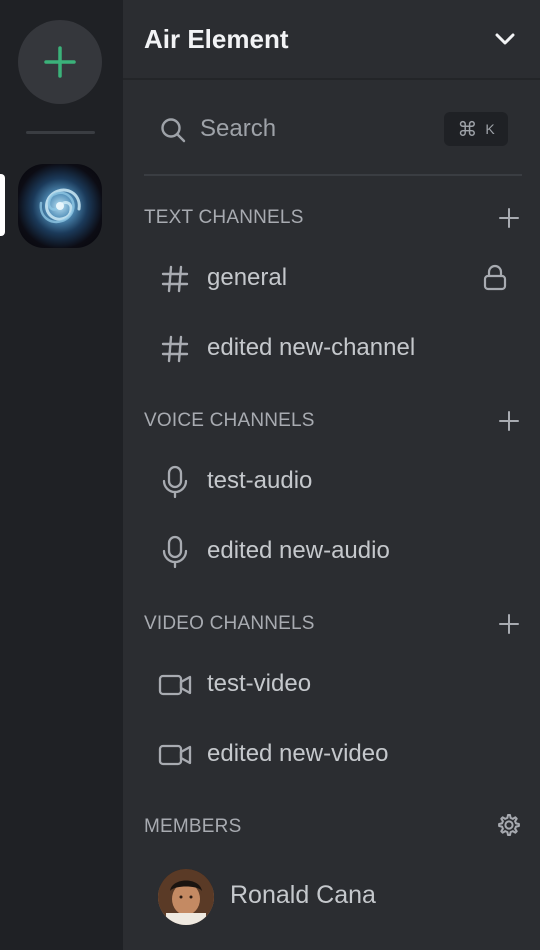 The image size is (540, 950). Describe the element at coordinates (333, 481) in the screenshot. I see `channel-test-audio: test-audio` at that location.